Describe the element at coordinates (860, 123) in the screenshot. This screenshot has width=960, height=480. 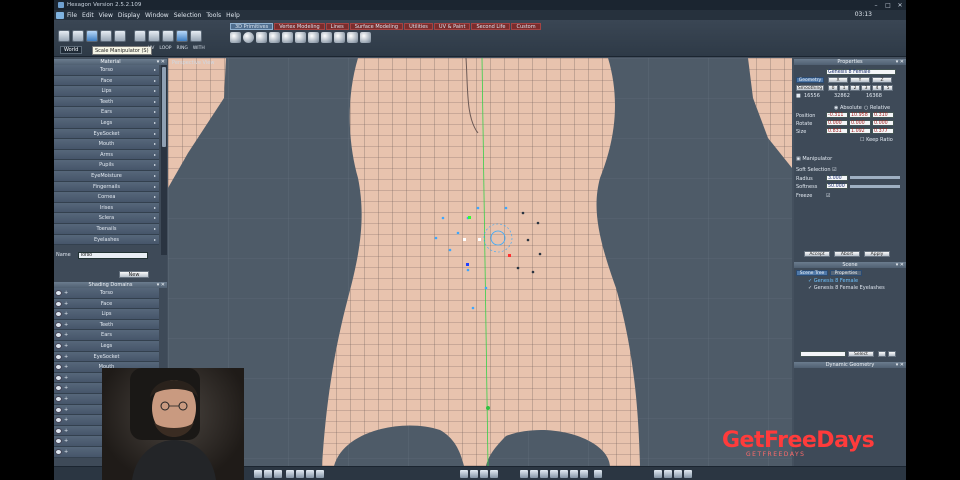
I see `rotate-y-field: 0.000` at that location.